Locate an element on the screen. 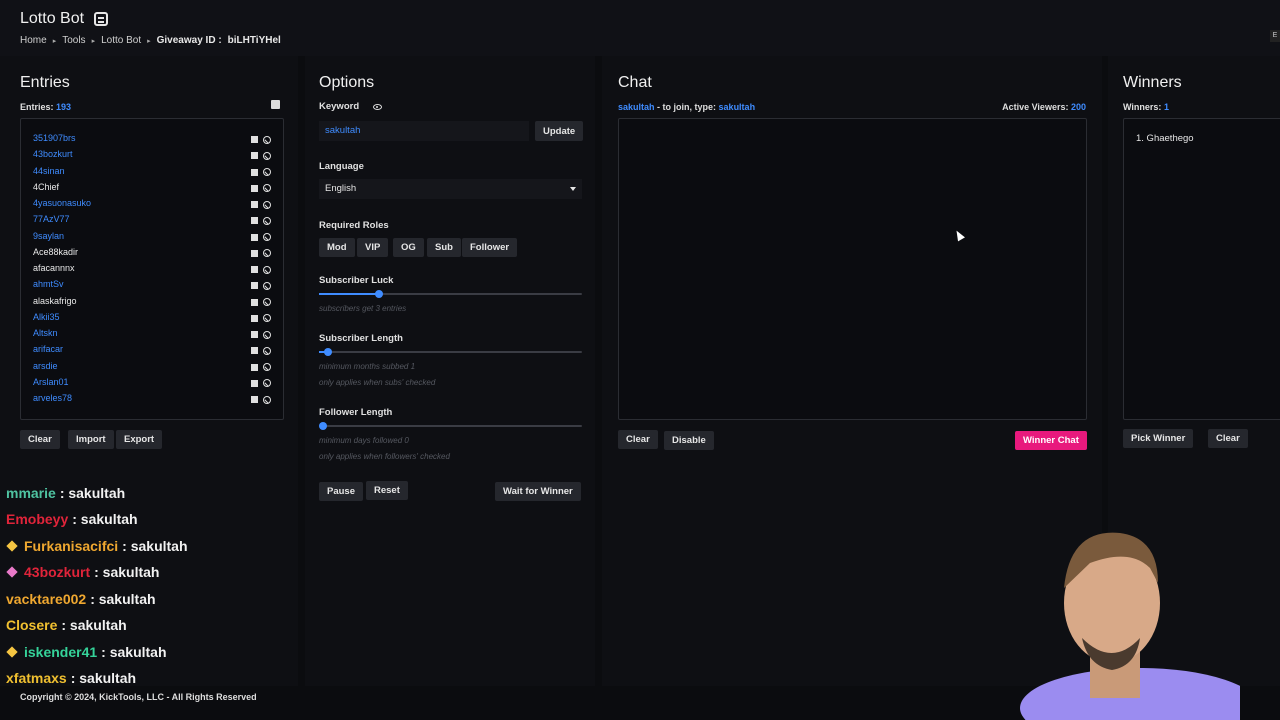  role-follower-button: Follower is located at coordinates (490, 247).